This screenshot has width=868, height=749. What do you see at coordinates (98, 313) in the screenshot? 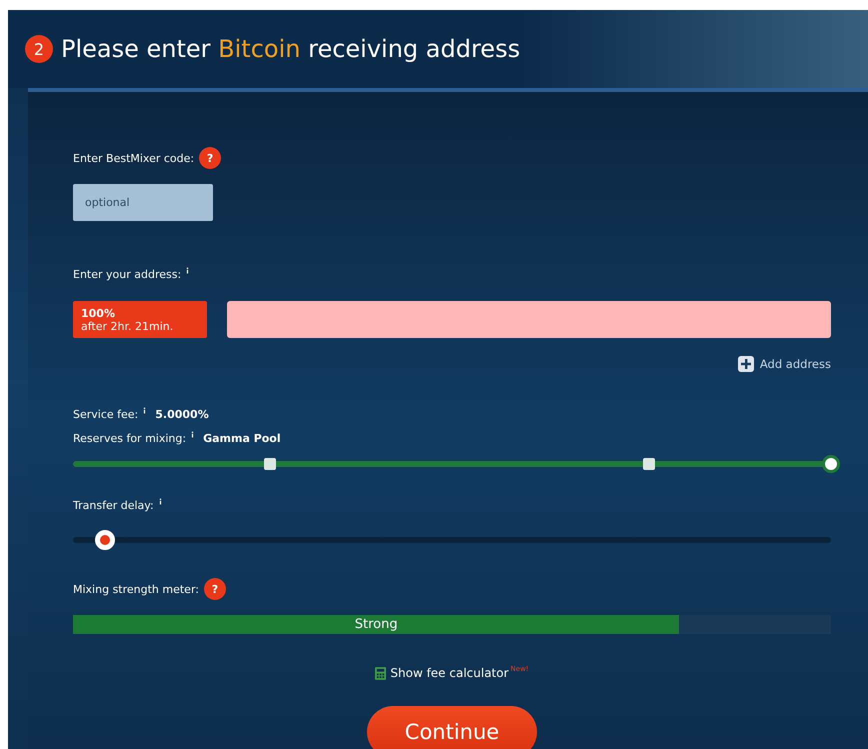
I see `share-percent: 100%` at bounding box center [98, 313].